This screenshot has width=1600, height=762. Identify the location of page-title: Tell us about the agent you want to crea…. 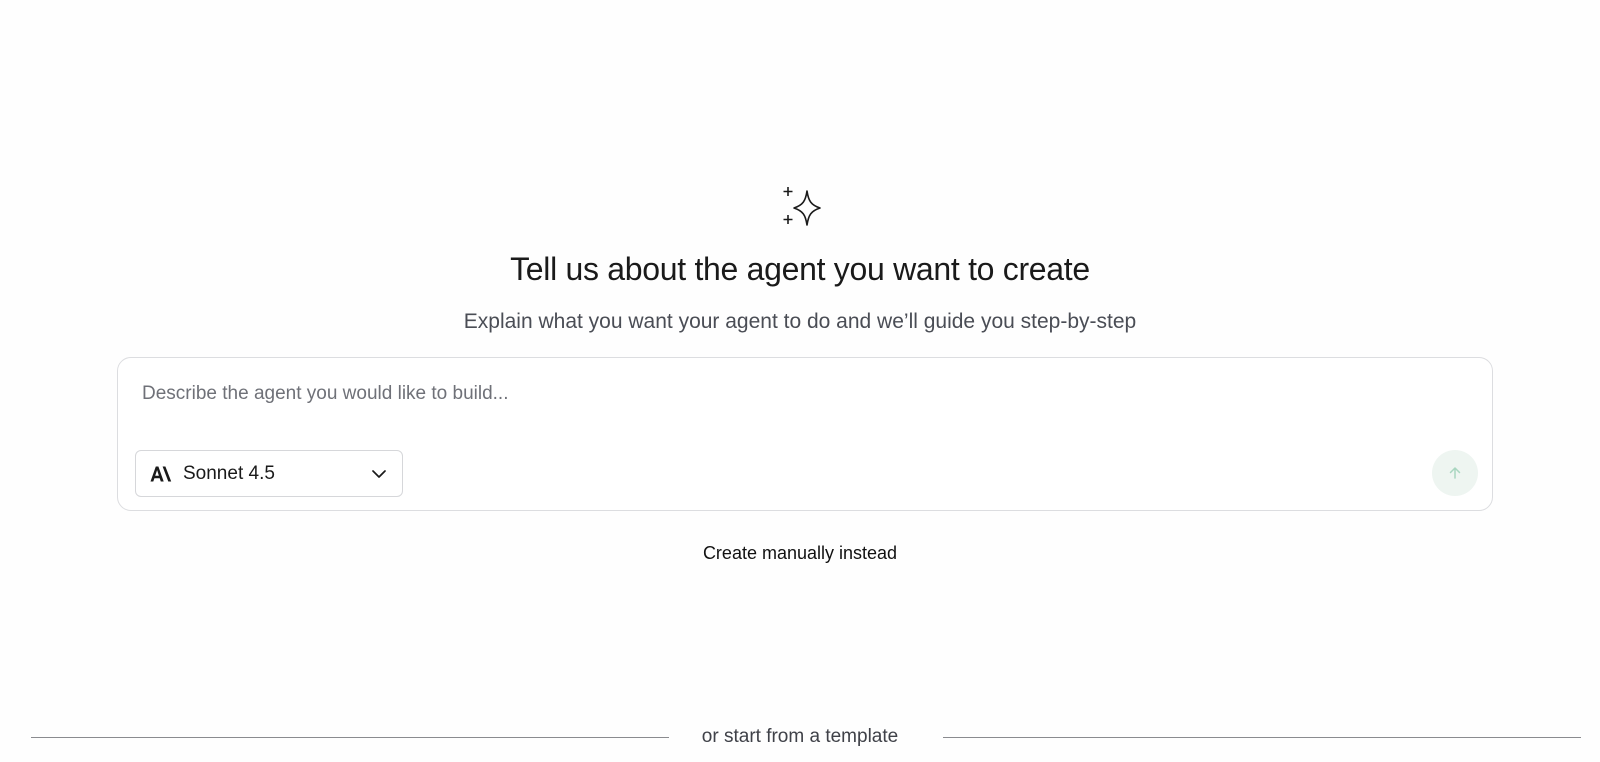
(800, 269).